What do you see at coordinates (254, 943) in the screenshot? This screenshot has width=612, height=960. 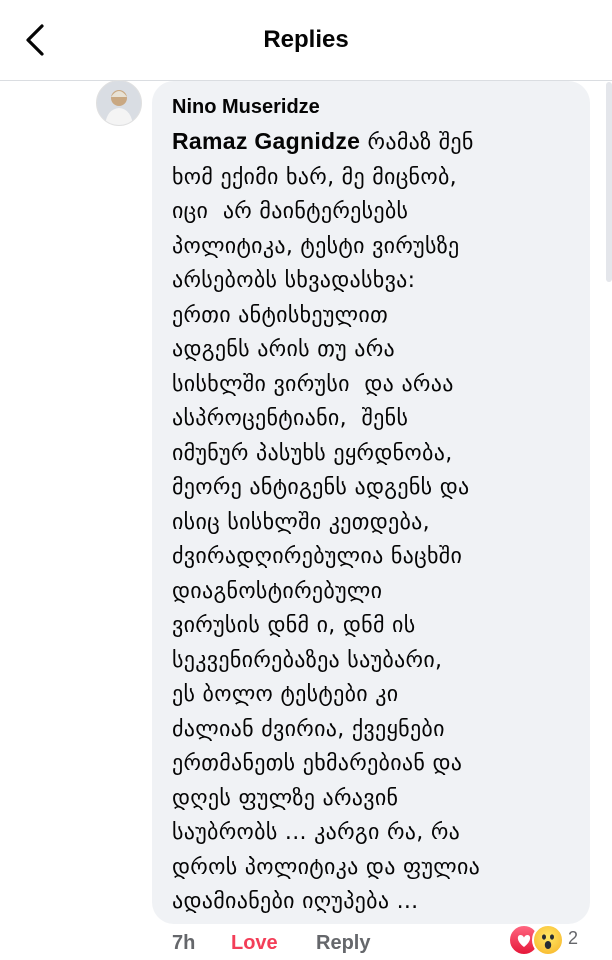 I see `love-button: Love` at bounding box center [254, 943].